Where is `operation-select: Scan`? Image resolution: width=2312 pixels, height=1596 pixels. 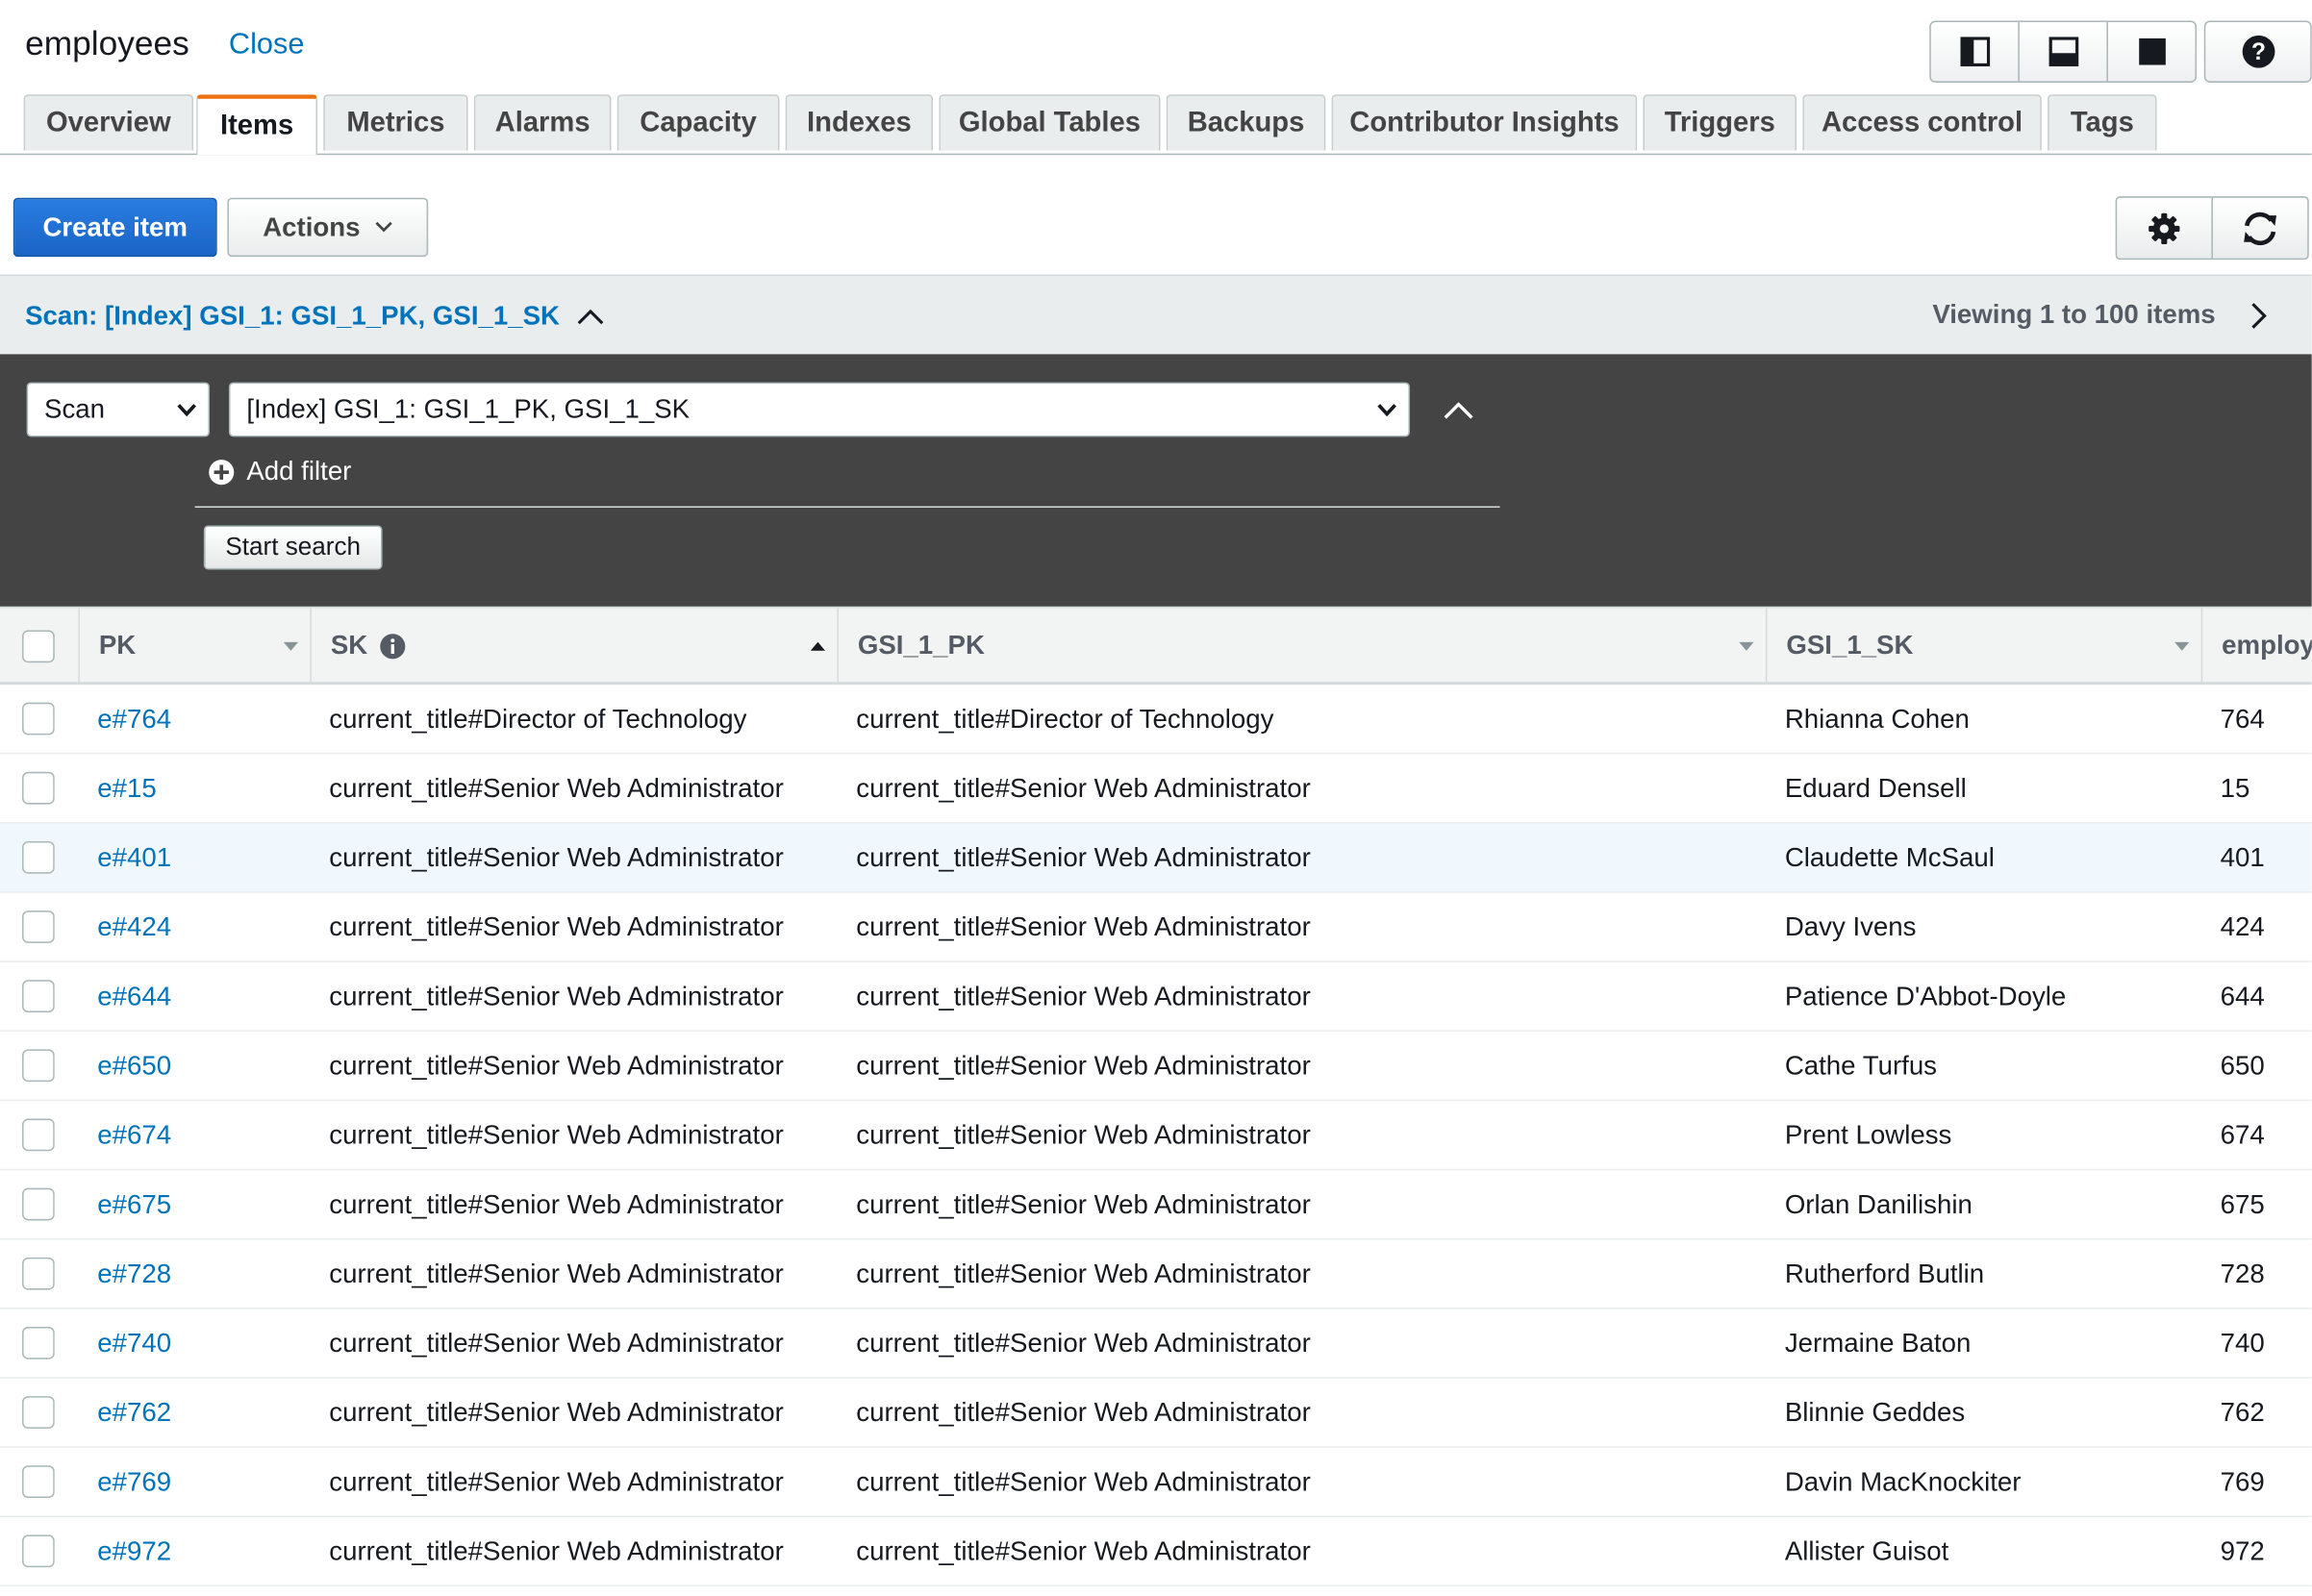
operation-select: Scan is located at coordinates (118, 409).